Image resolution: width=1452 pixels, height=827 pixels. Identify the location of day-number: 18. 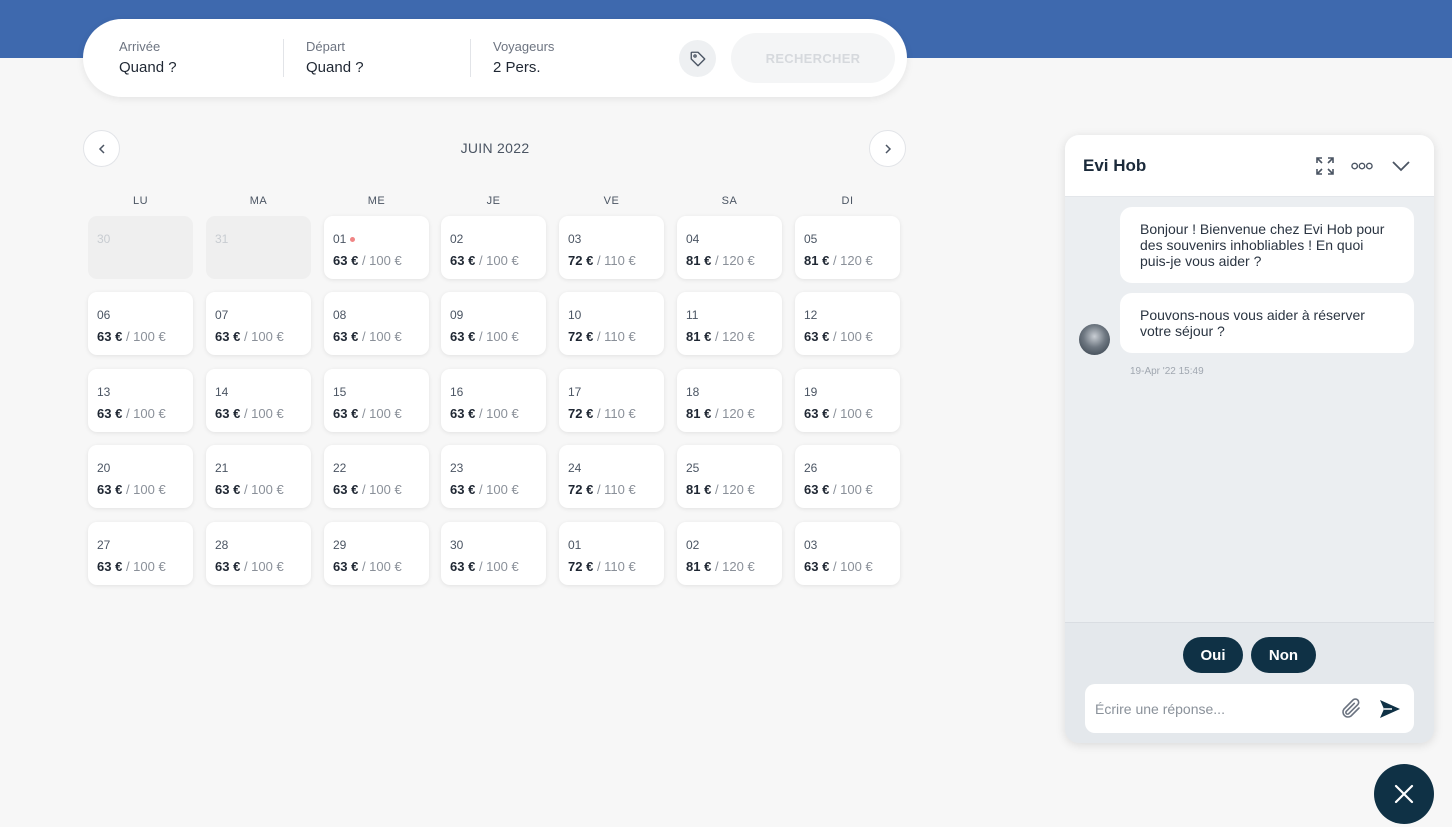
(693, 392).